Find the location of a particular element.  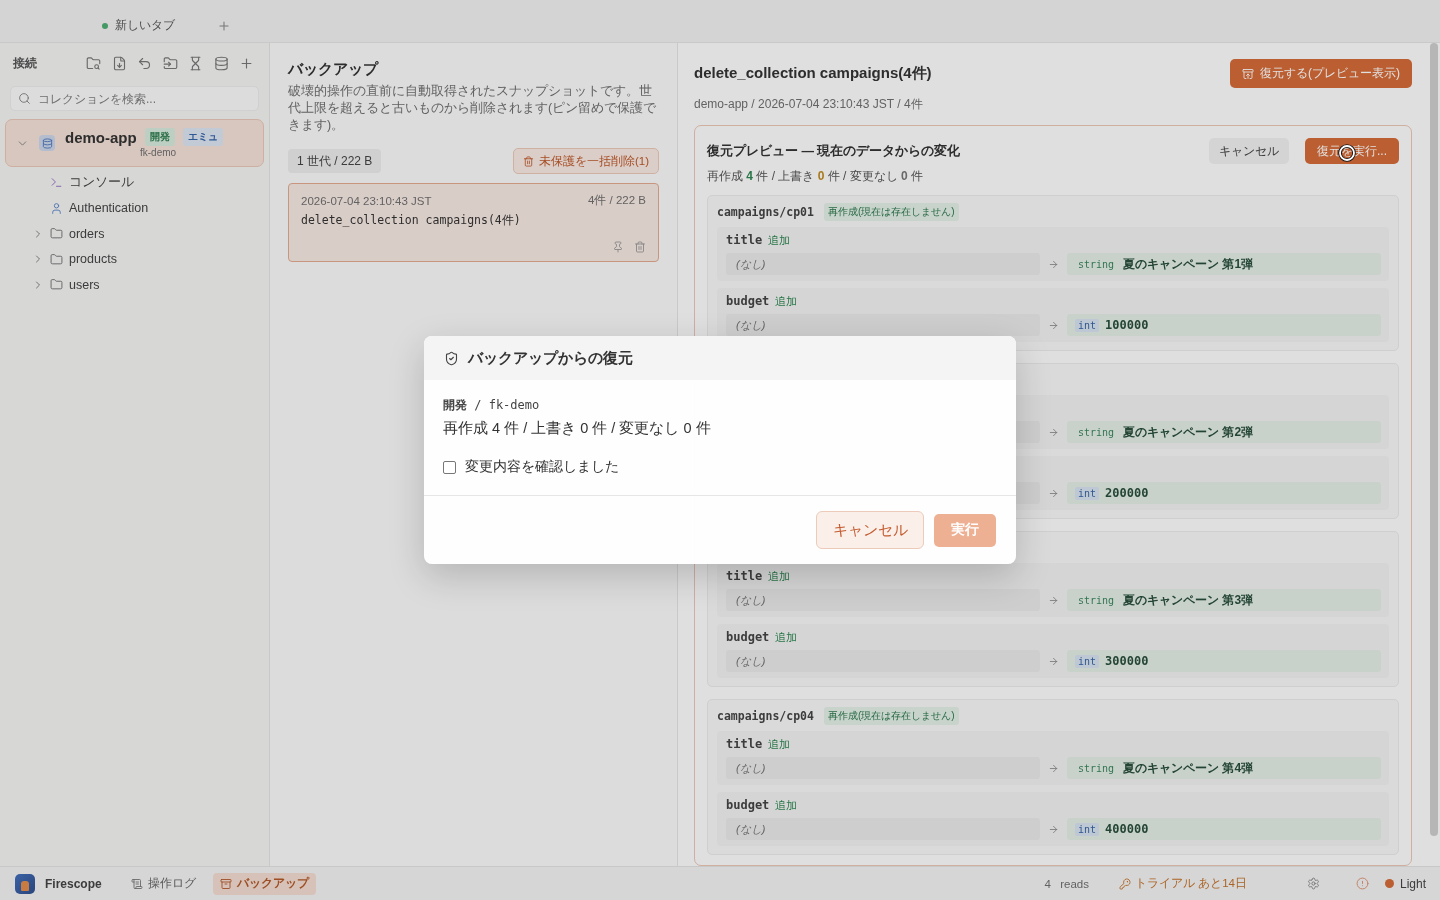

tree-item: orders is located at coordinates (134, 234).